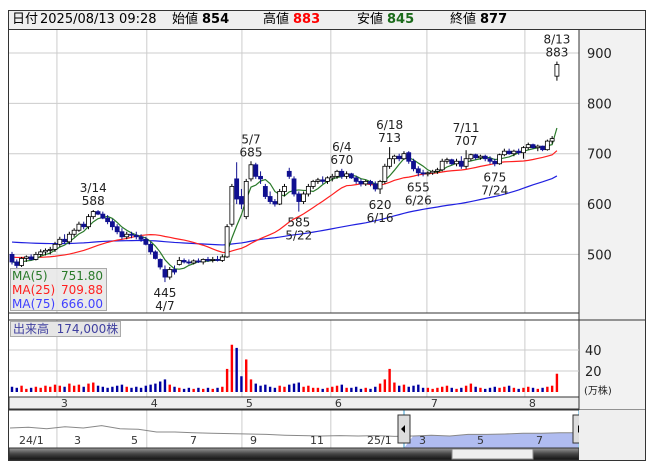 The width and height of the screenshot is (653, 470). I want to click on annotation-date: 6/26, so click(418, 200).